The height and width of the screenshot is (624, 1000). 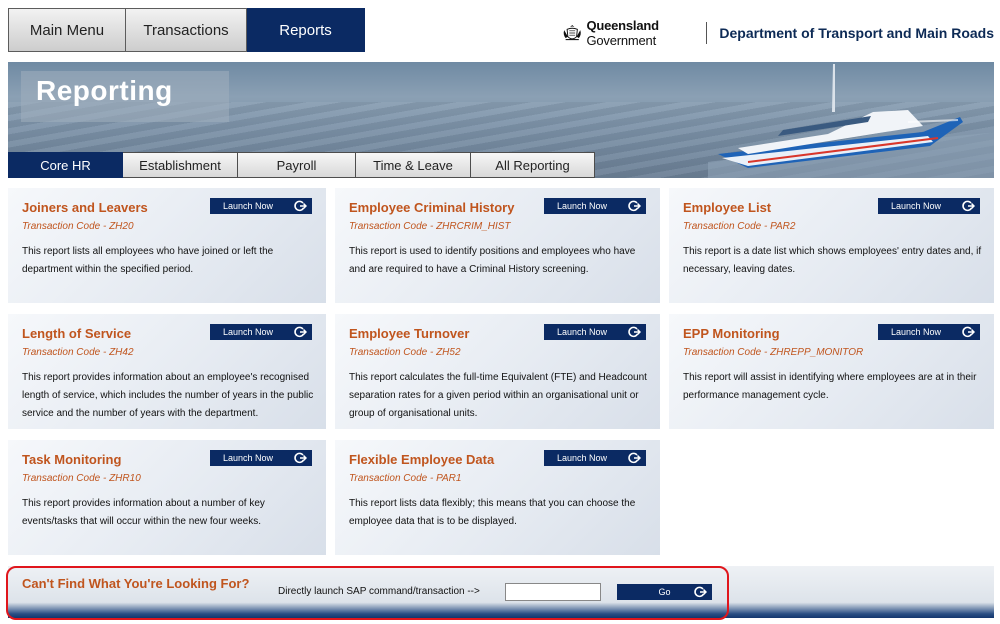 I want to click on transaction-input, so click(x=553, y=592).